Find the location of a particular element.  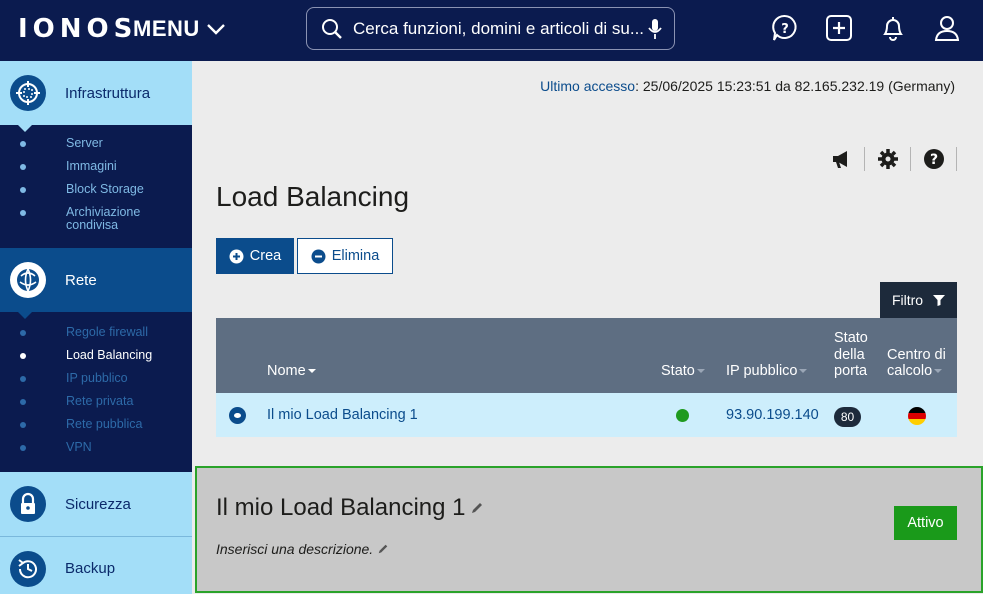

sidebar-section-backup: Backup is located at coordinates (96, 565).